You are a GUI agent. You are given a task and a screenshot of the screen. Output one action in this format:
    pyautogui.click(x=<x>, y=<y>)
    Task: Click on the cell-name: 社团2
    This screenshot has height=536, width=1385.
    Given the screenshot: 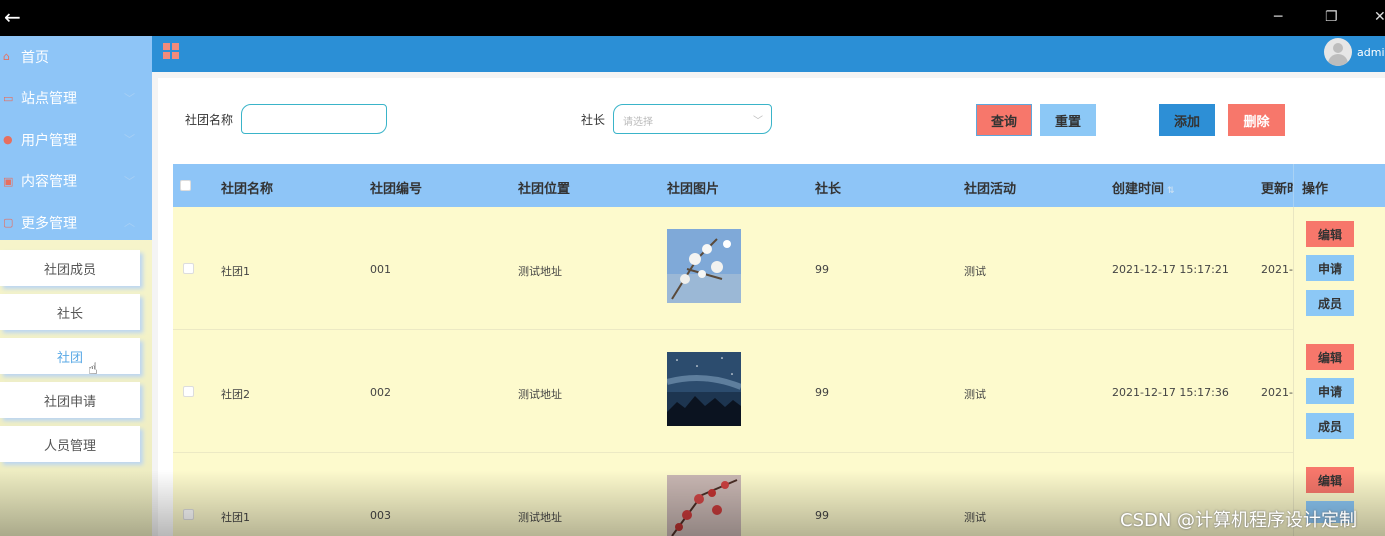 What is the action you would take?
    pyautogui.click(x=235, y=394)
    